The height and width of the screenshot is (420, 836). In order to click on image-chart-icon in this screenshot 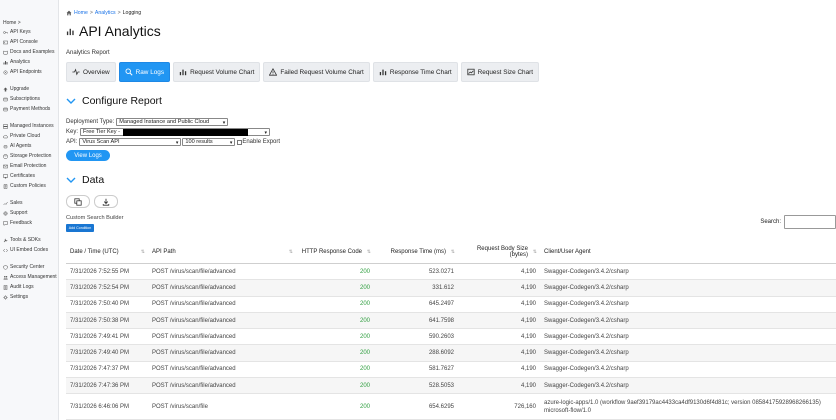, I will do `click(471, 72)`.